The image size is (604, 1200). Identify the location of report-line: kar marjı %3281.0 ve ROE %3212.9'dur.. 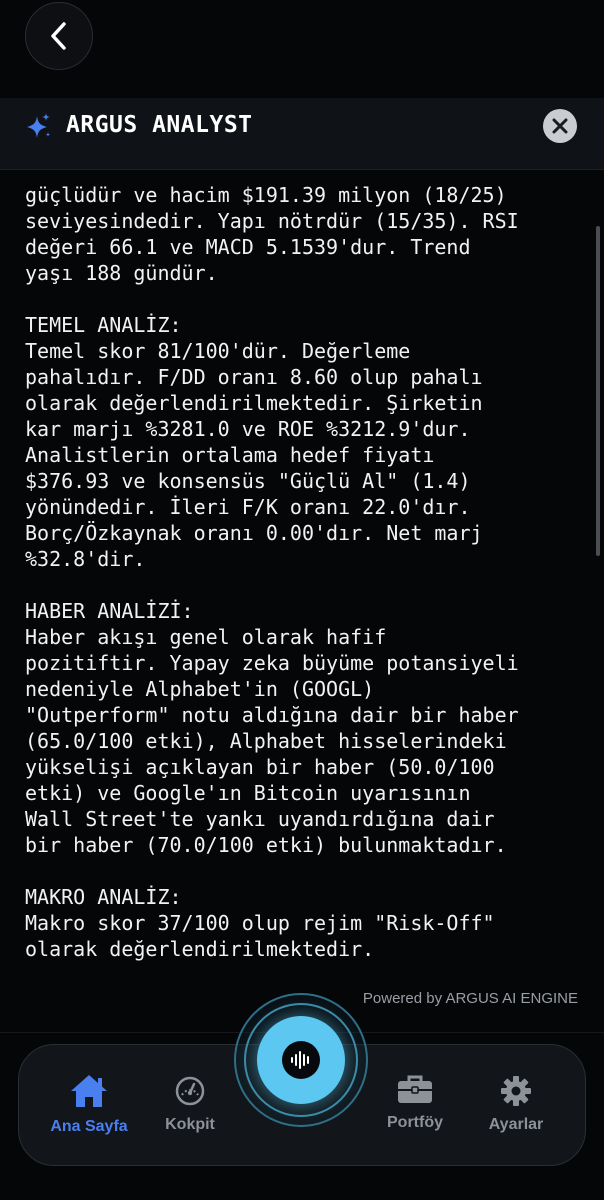
(248, 429).